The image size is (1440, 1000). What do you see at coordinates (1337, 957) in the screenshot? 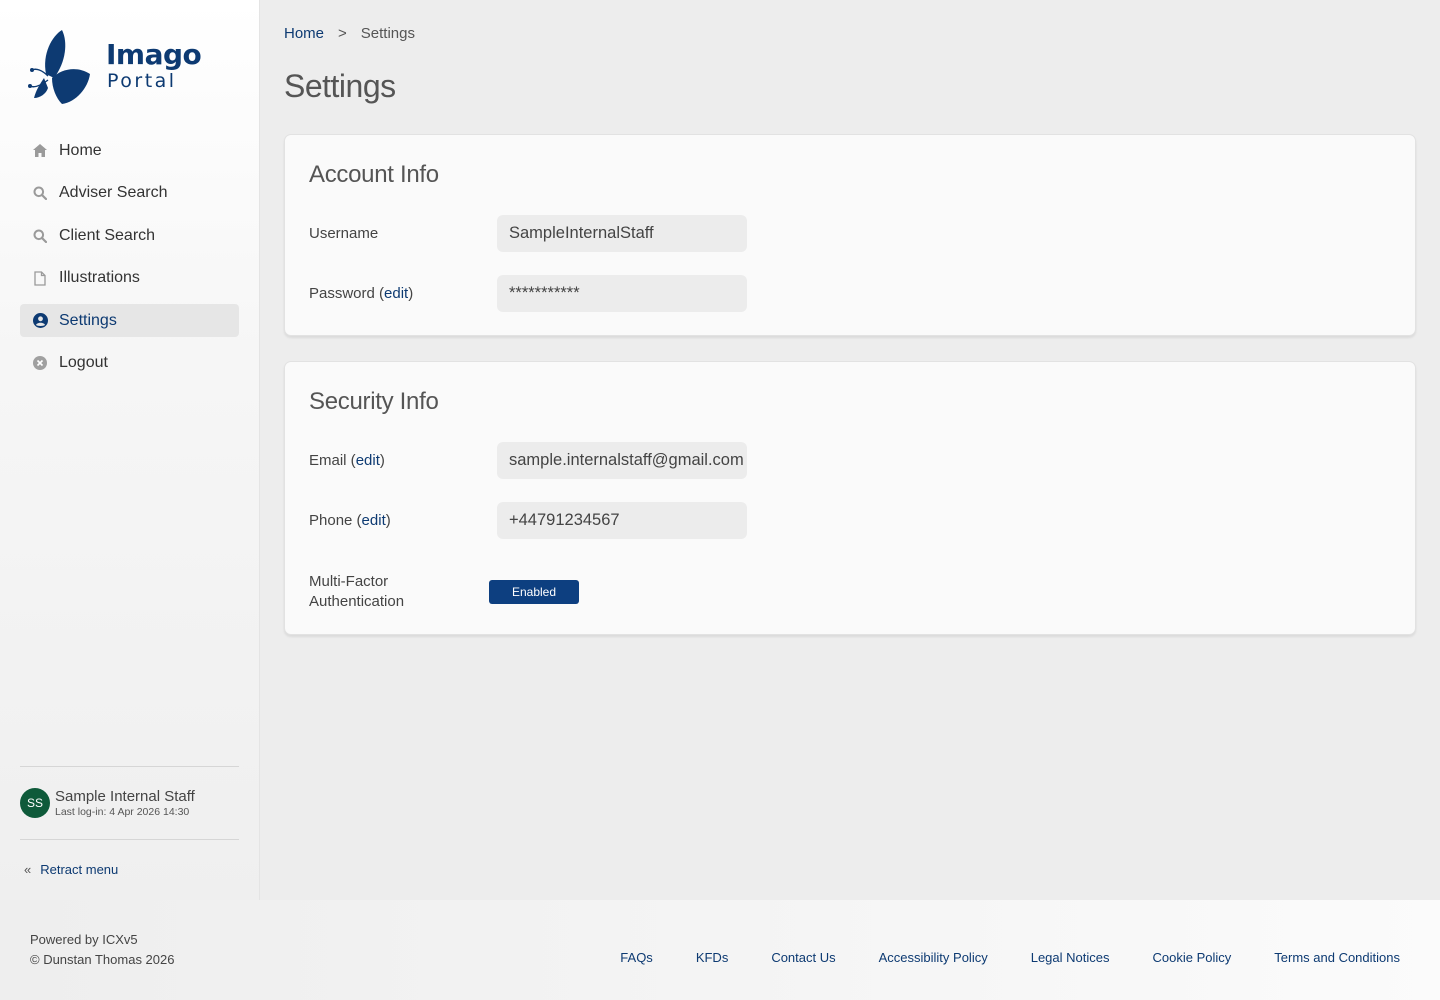
I see `footer-link-terms-and-conditions: Terms and Conditions` at bounding box center [1337, 957].